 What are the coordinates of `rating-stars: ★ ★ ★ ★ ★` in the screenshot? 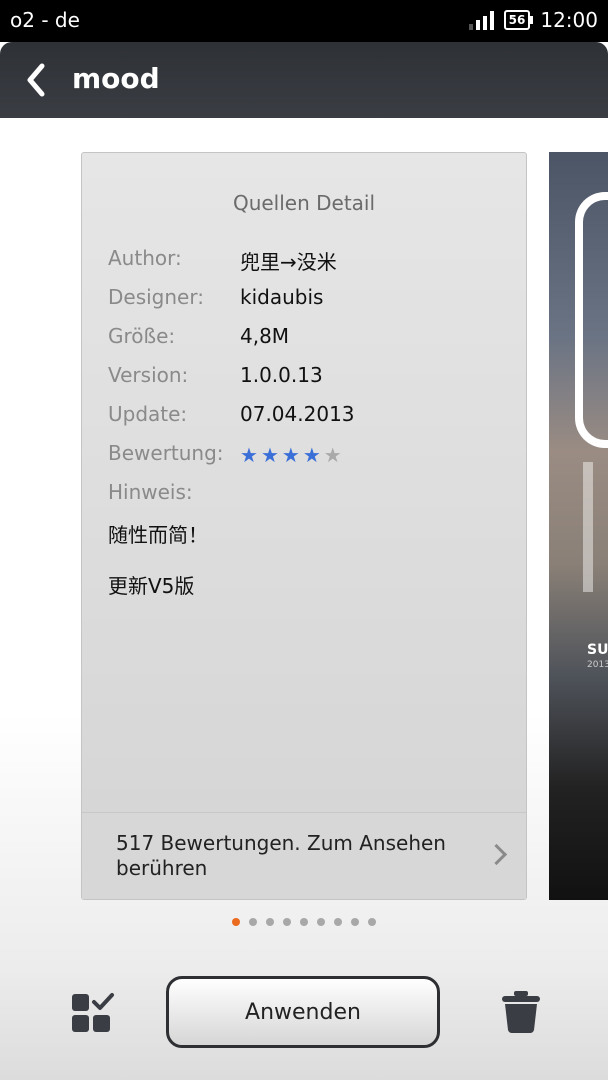 It's located at (291, 455).